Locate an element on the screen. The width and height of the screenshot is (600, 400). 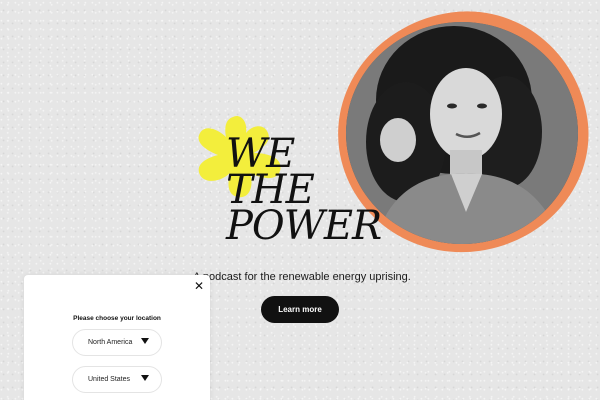
region-select-value: North America is located at coordinates (110, 342).